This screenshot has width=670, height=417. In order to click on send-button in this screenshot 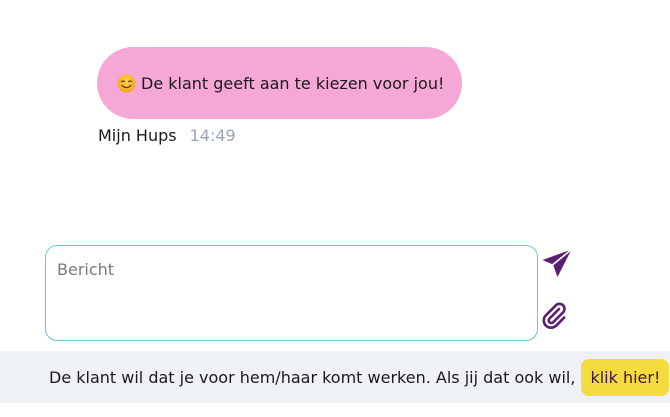, I will do `click(557, 263)`.